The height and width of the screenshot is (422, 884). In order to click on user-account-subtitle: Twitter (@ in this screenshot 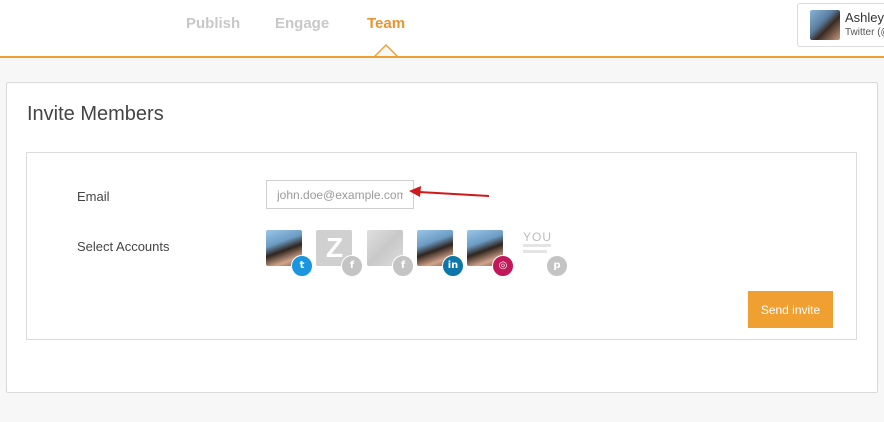, I will do `click(864, 32)`.